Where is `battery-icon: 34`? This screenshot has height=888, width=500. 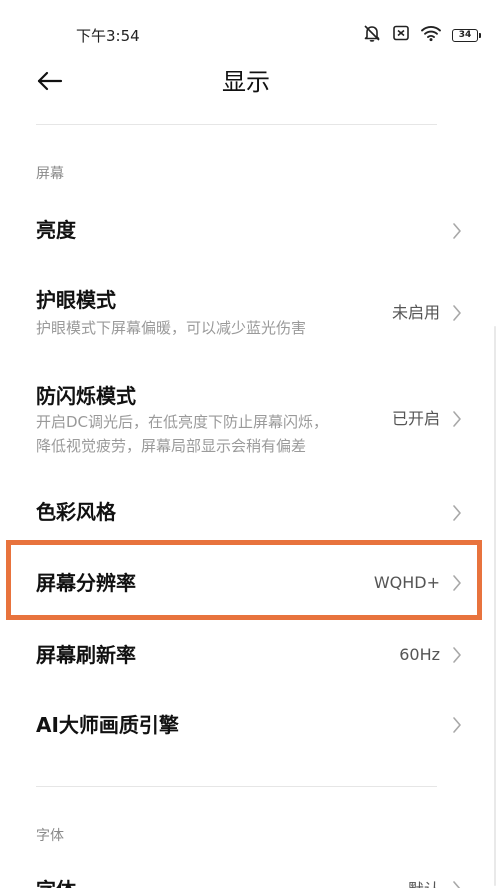 battery-icon: 34 is located at coordinates (466, 35).